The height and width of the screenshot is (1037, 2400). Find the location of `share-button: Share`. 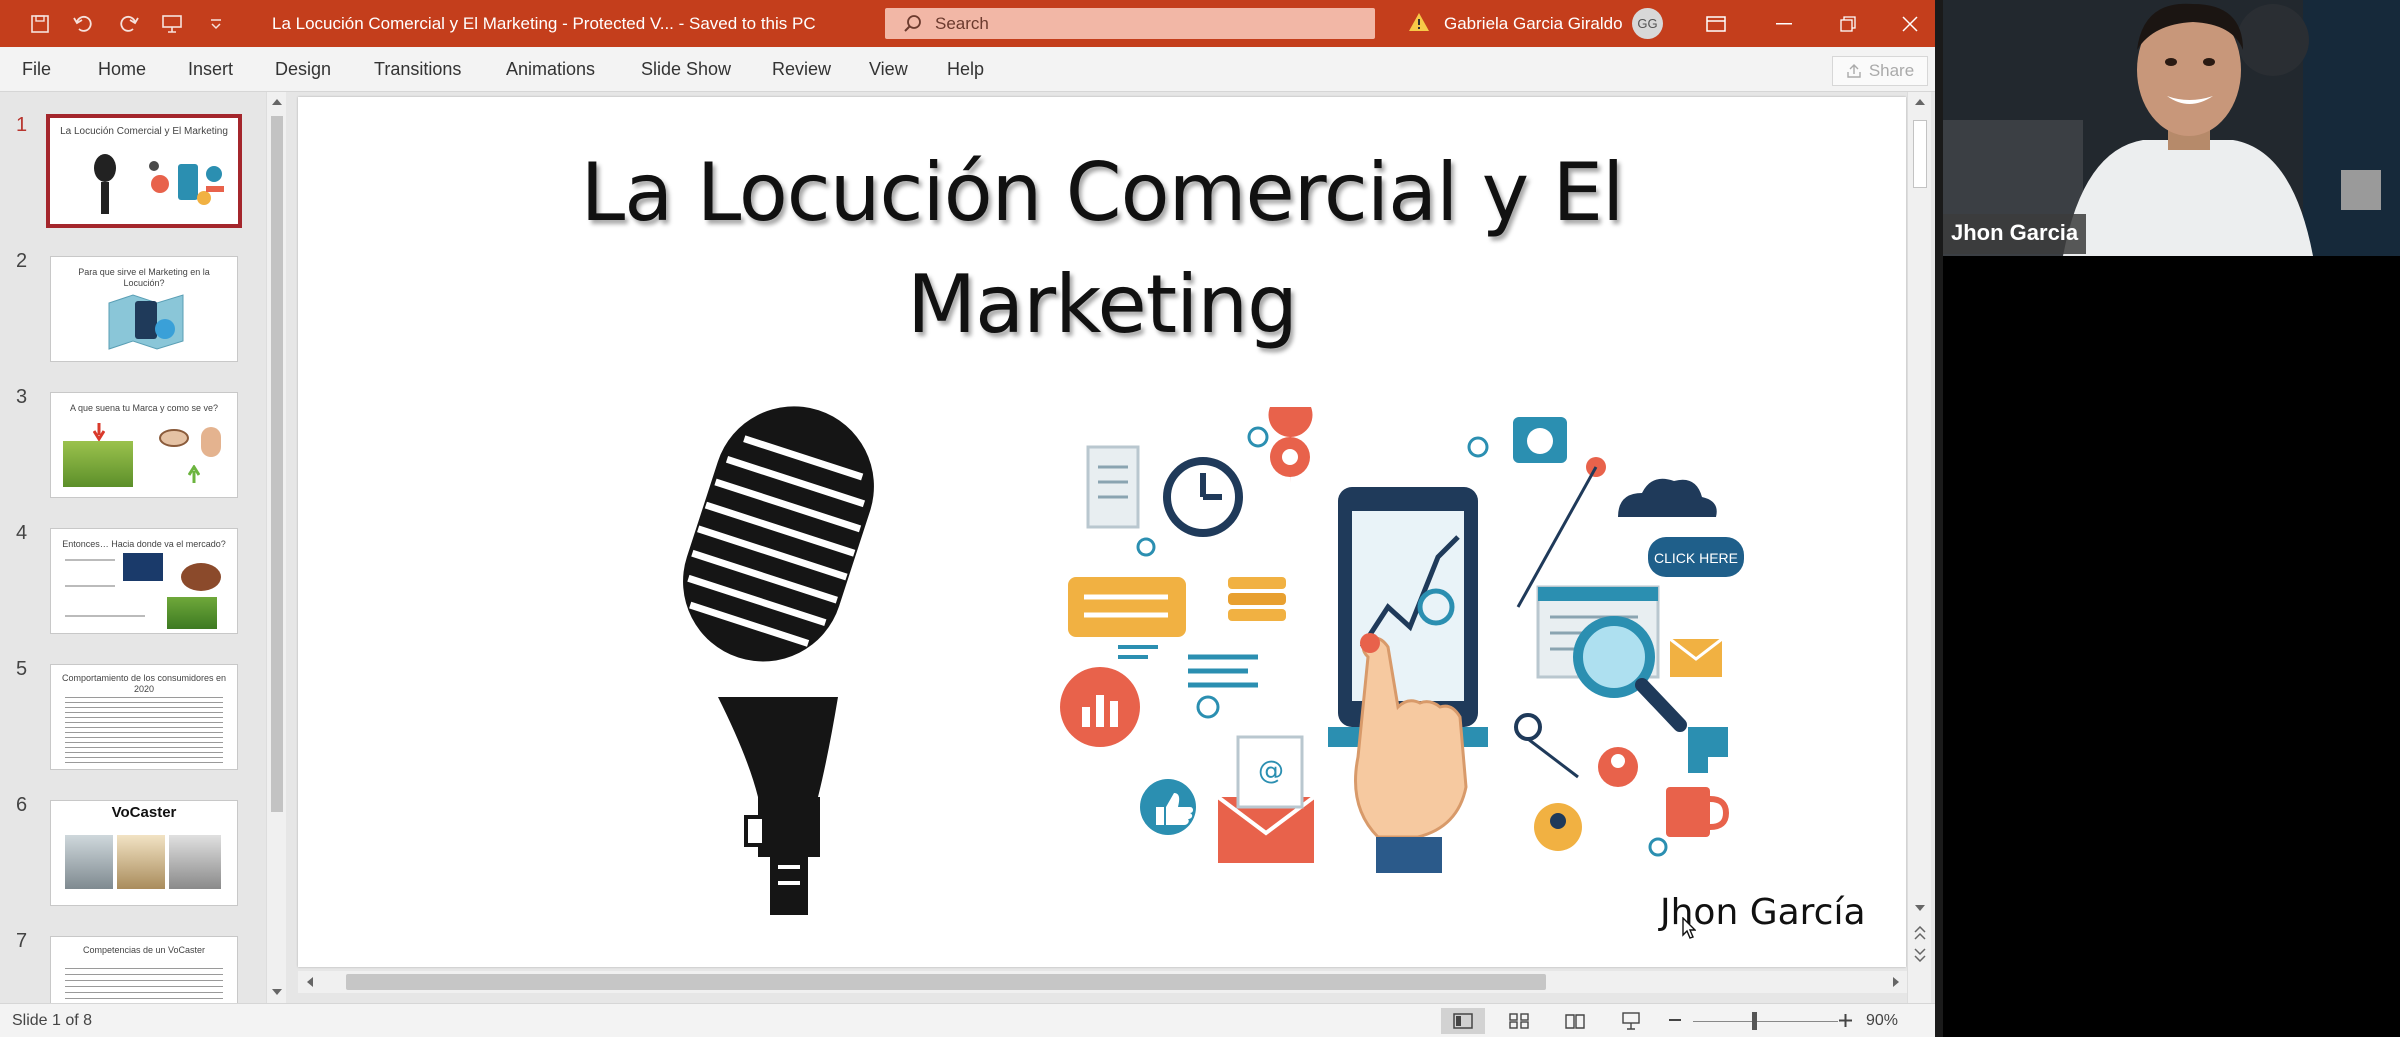

share-button: Share is located at coordinates (1880, 71).